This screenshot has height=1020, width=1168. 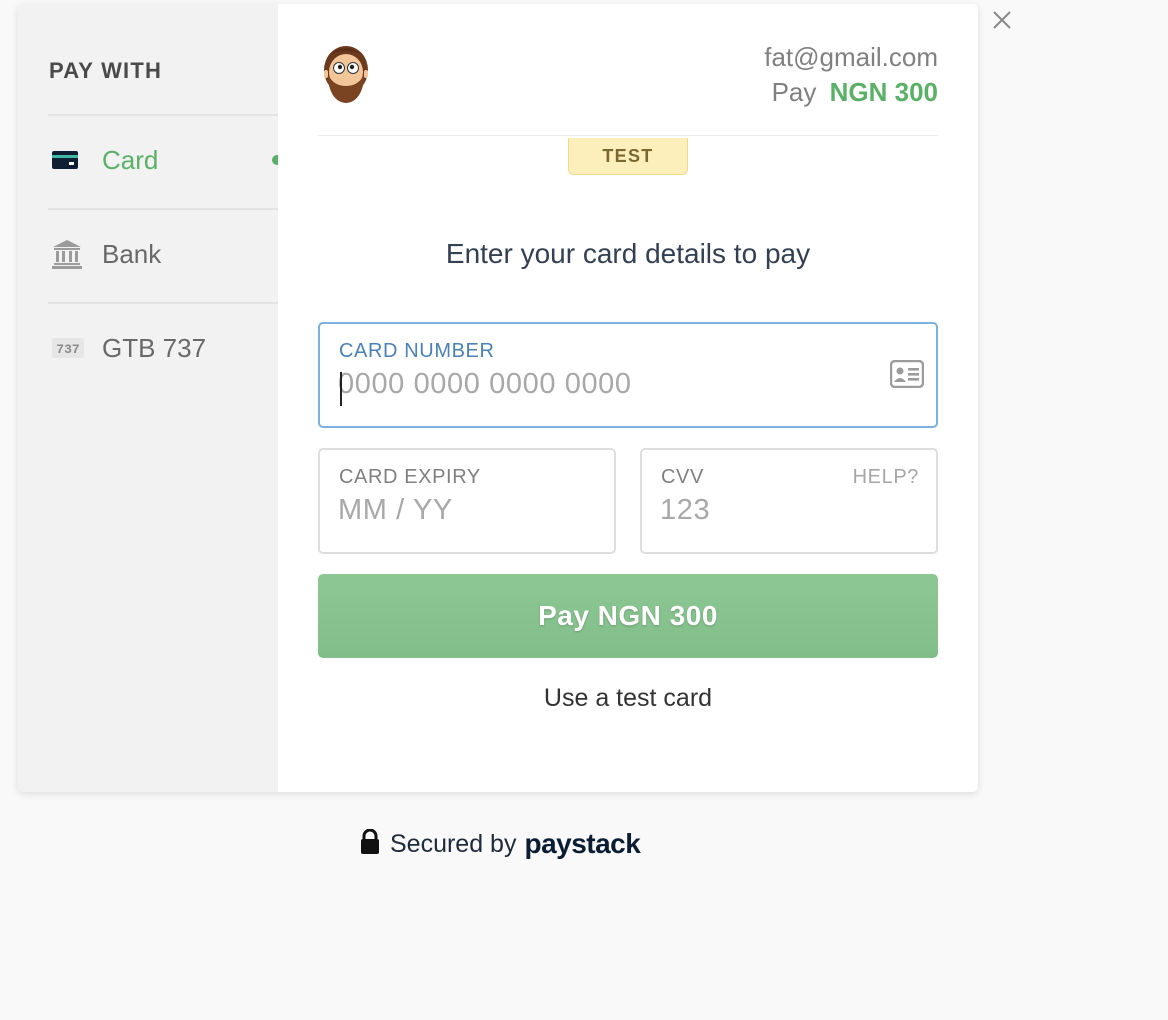 I want to click on sidebar-title: PAY WITH, so click(x=106, y=70).